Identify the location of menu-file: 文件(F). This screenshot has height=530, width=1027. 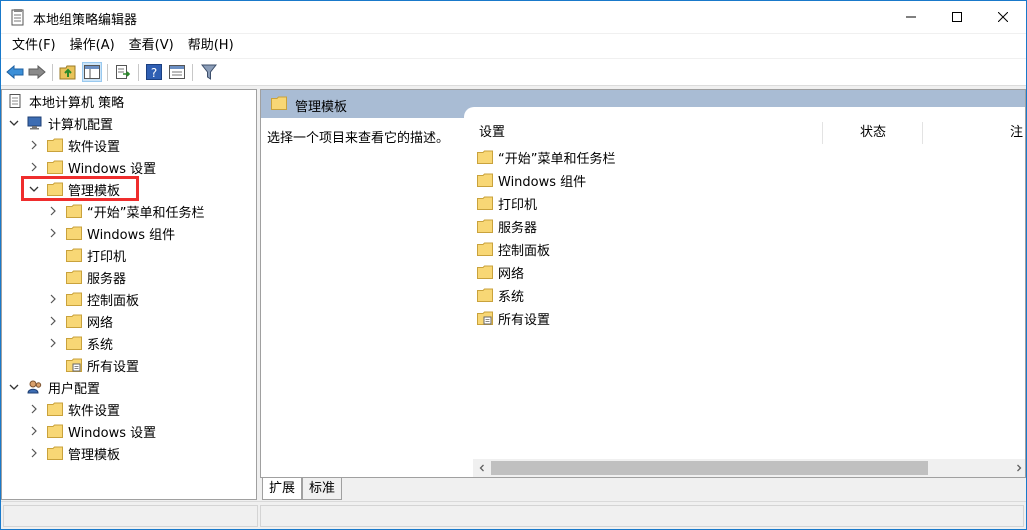
(34, 46).